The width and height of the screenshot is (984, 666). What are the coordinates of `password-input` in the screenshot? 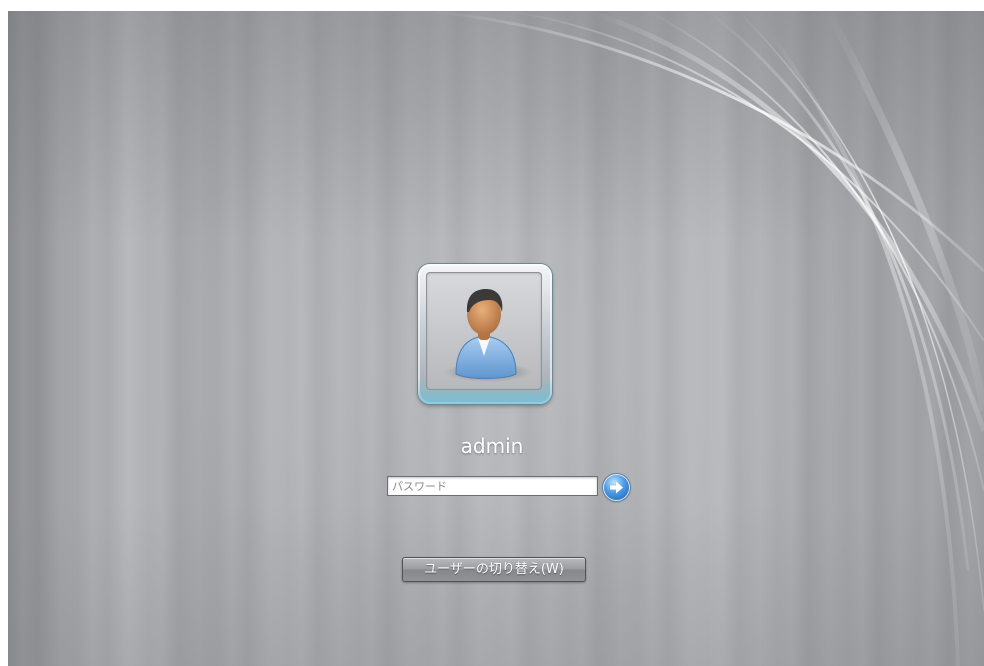 It's located at (492, 486).